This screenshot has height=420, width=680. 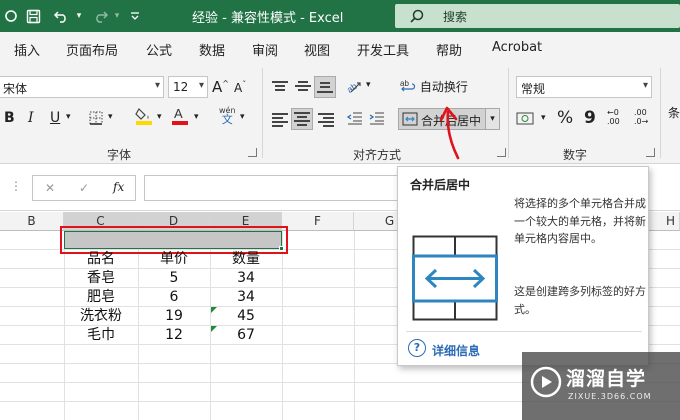 I want to click on tooltip-title: 合并后居中, so click(x=440, y=185).